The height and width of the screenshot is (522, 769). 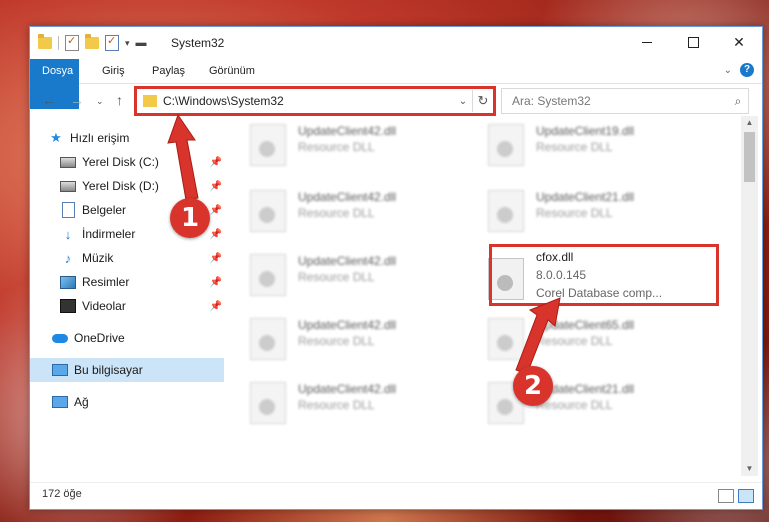 What do you see at coordinates (738, 101) in the screenshot?
I see `search-icon: ⌕` at bounding box center [738, 101].